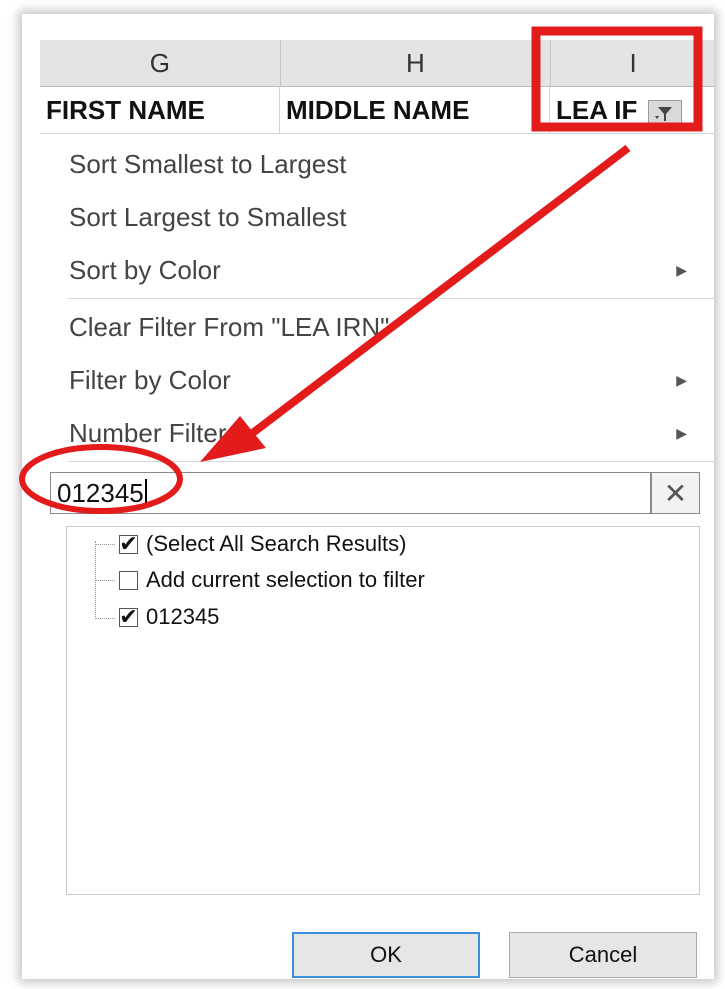 The width and height of the screenshot is (725, 989). What do you see at coordinates (276, 543) in the screenshot?
I see `list-item-label: (Select All Search Results)` at bounding box center [276, 543].